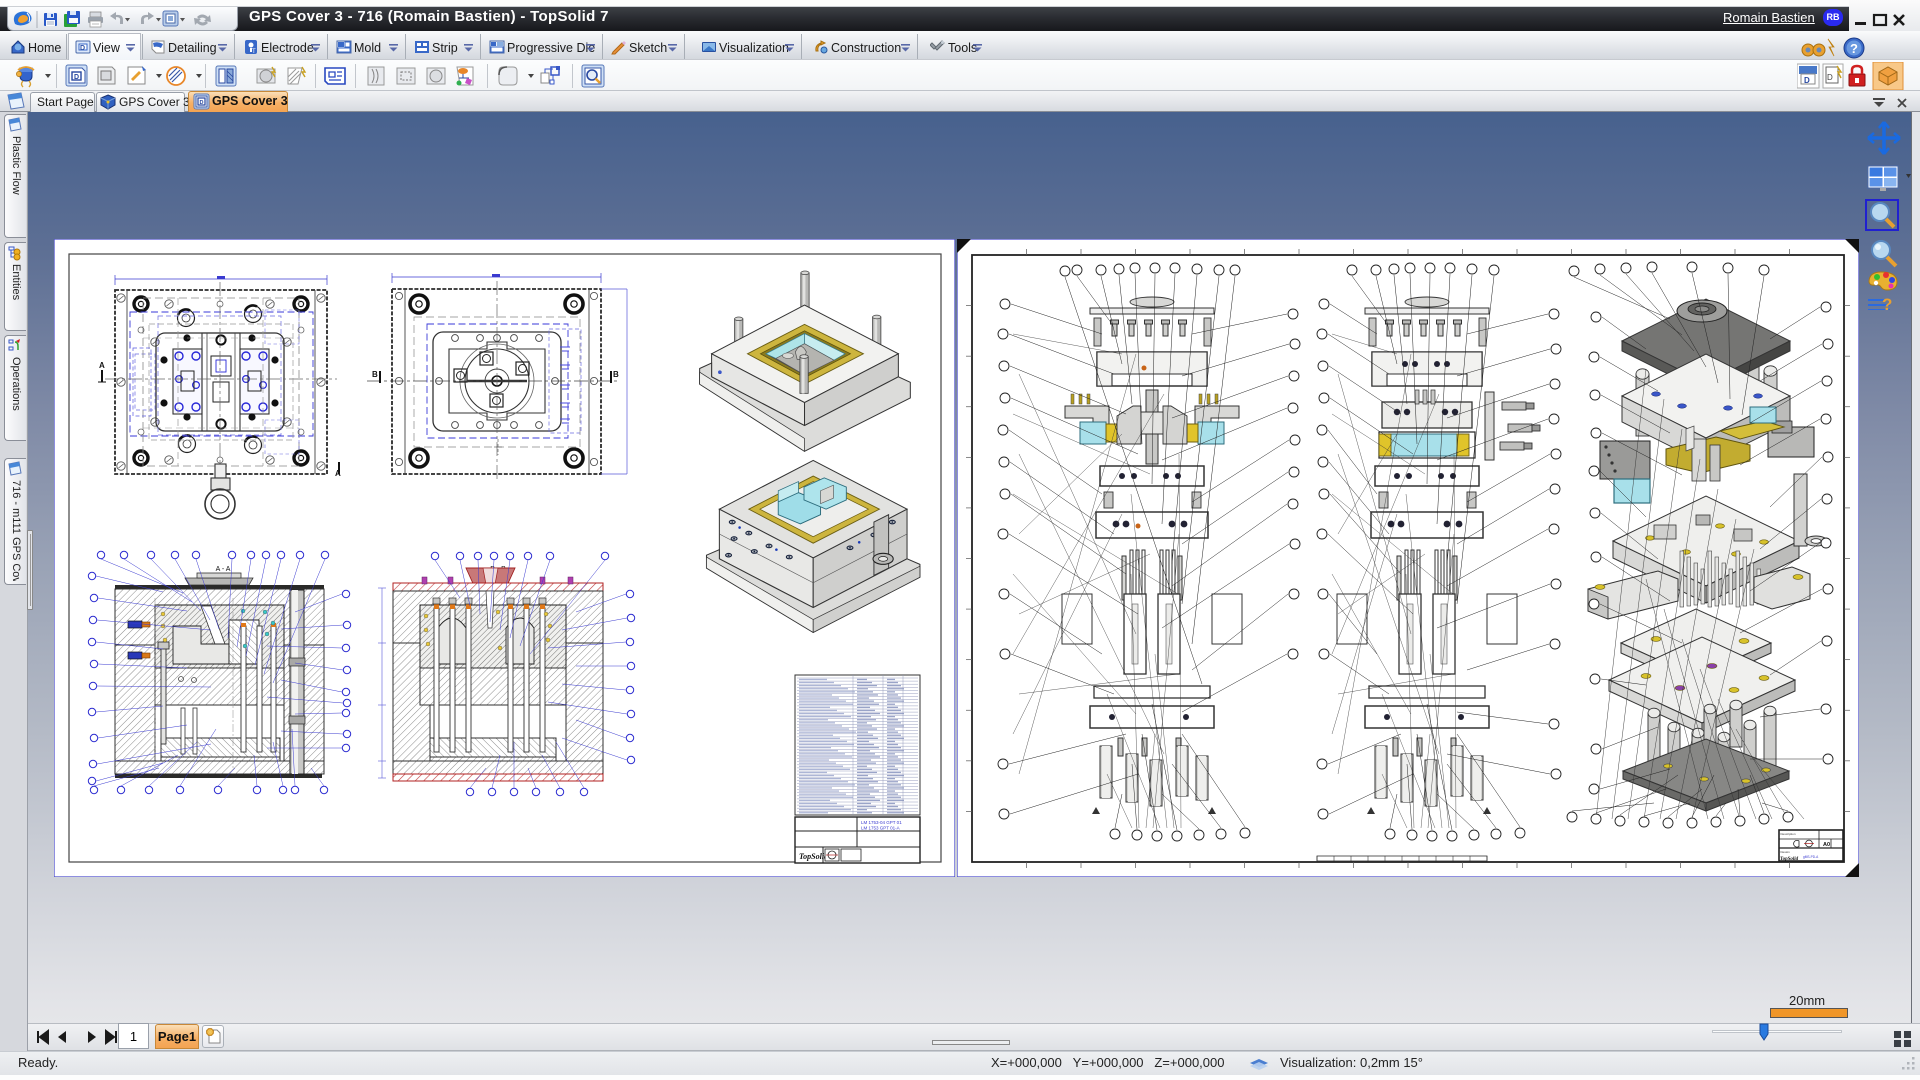 The width and height of the screenshot is (1920, 1080). What do you see at coordinates (1786, 852) in the screenshot?
I see `svg-text: Dessin` at bounding box center [1786, 852].